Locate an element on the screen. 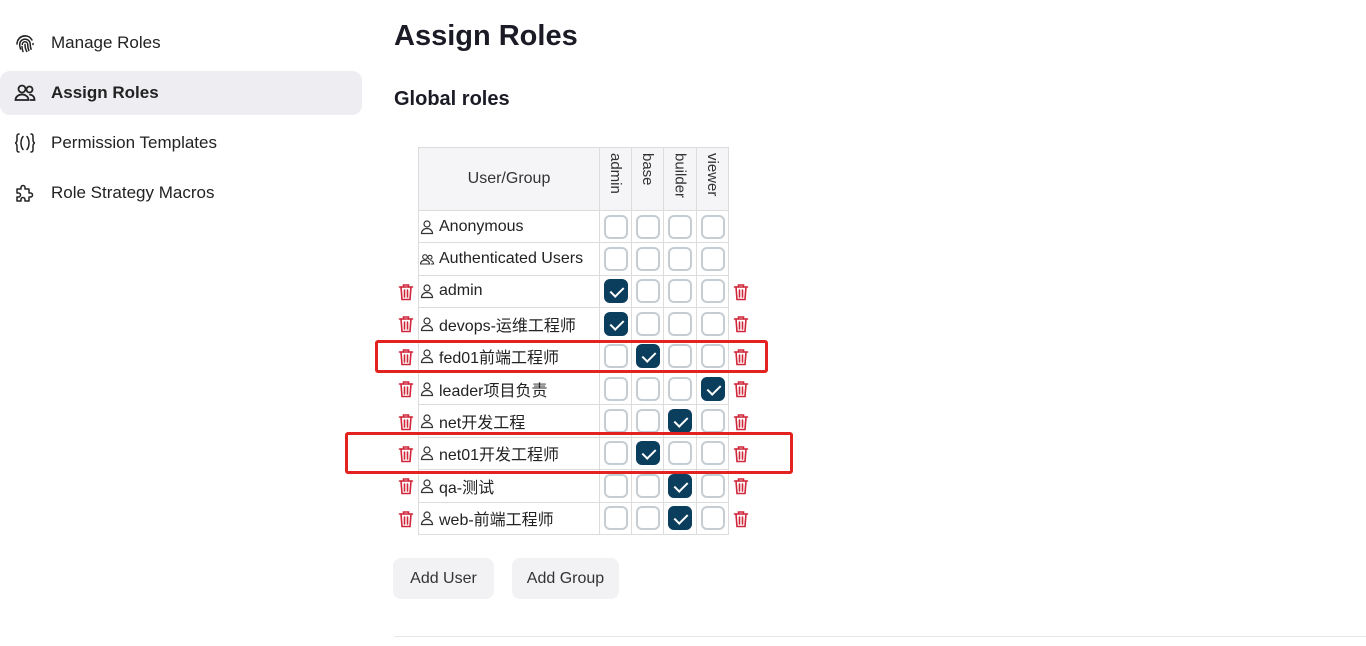 This screenshot has width=1366, height=646. sidebar-item-manage-roles: Manage Roles is located at coordinates (181, 43).